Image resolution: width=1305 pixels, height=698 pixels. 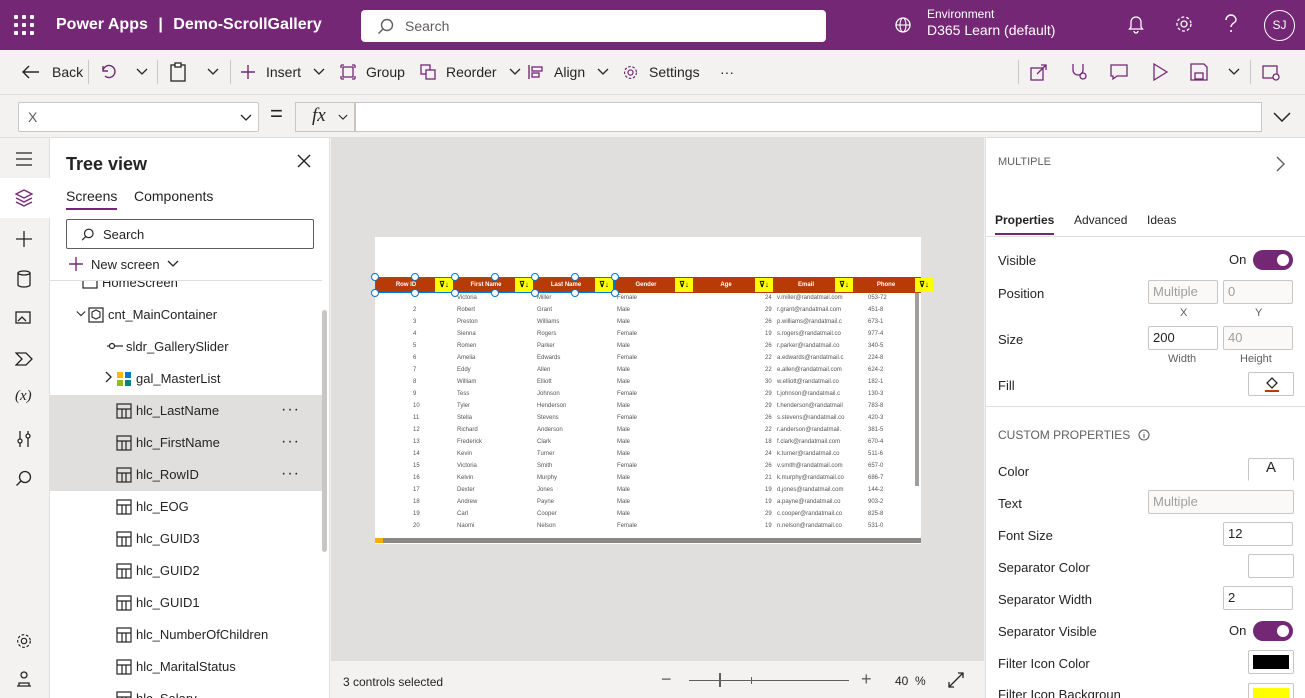 I want to click on tree-node: sldr_GallerySlider, so click(x=186, y=347).